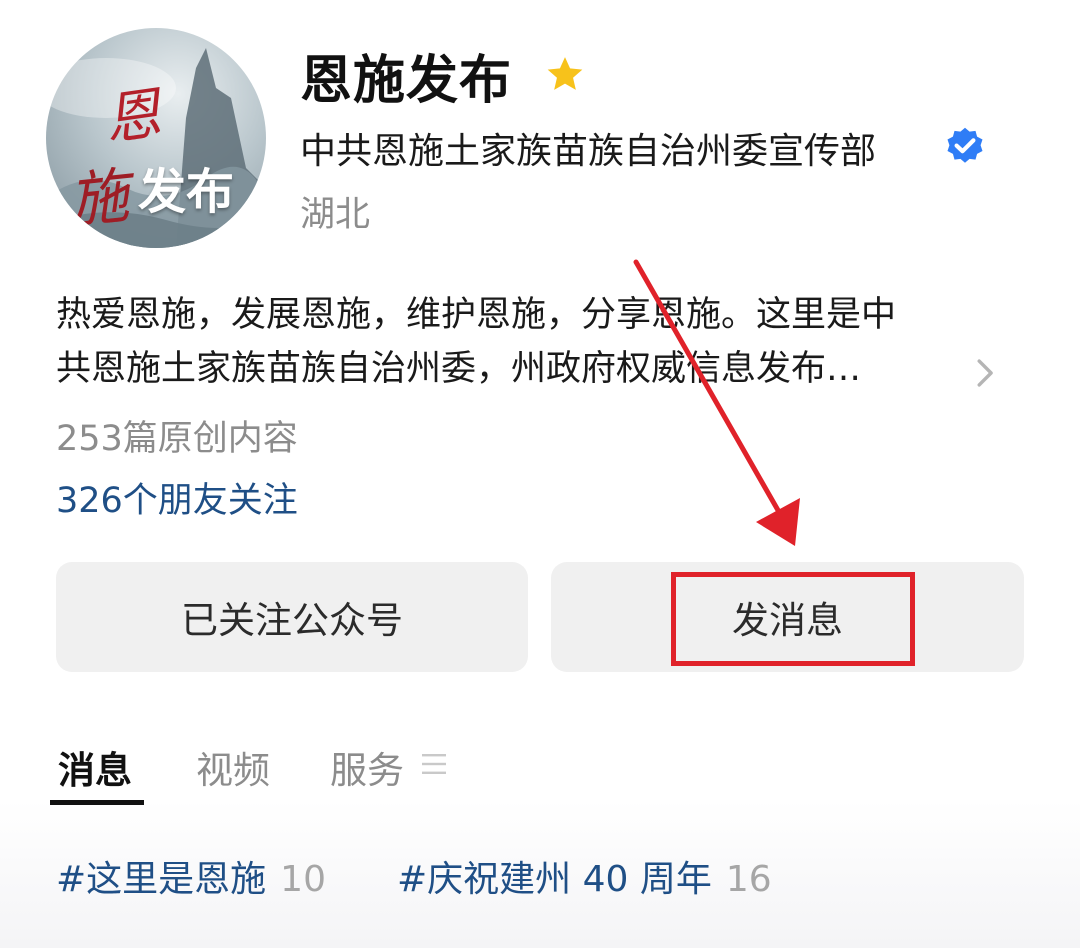 The width and height of the screenshot is (1080, 948). What do you see at coordinates (95, 767) in the screenshot?
I see `tab-messages: 消息` at bounding box center [95, 767].